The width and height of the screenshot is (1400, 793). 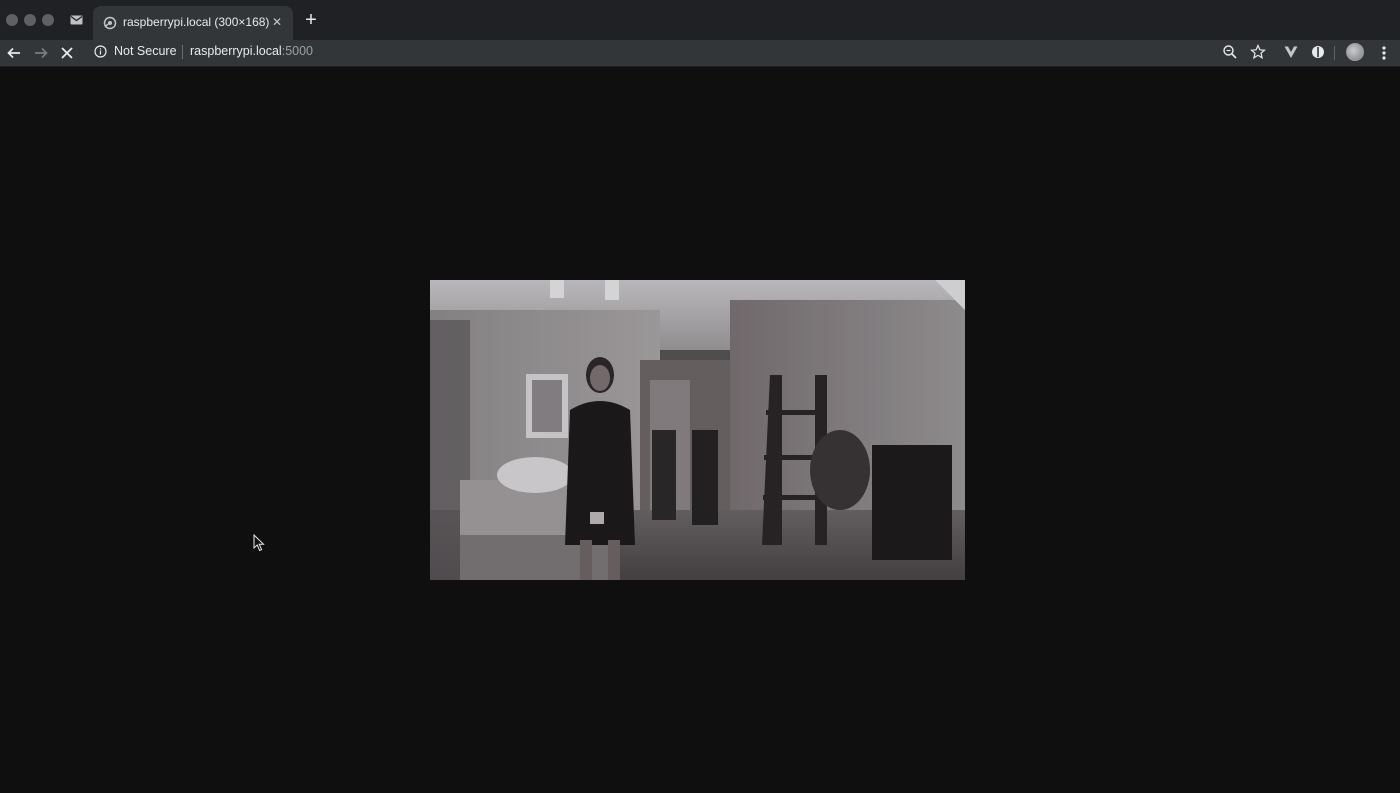 What do you see at coordinates (14, 53) in the screenshot?
I see `back-arrow-icon` at bounding box center [14, 53].